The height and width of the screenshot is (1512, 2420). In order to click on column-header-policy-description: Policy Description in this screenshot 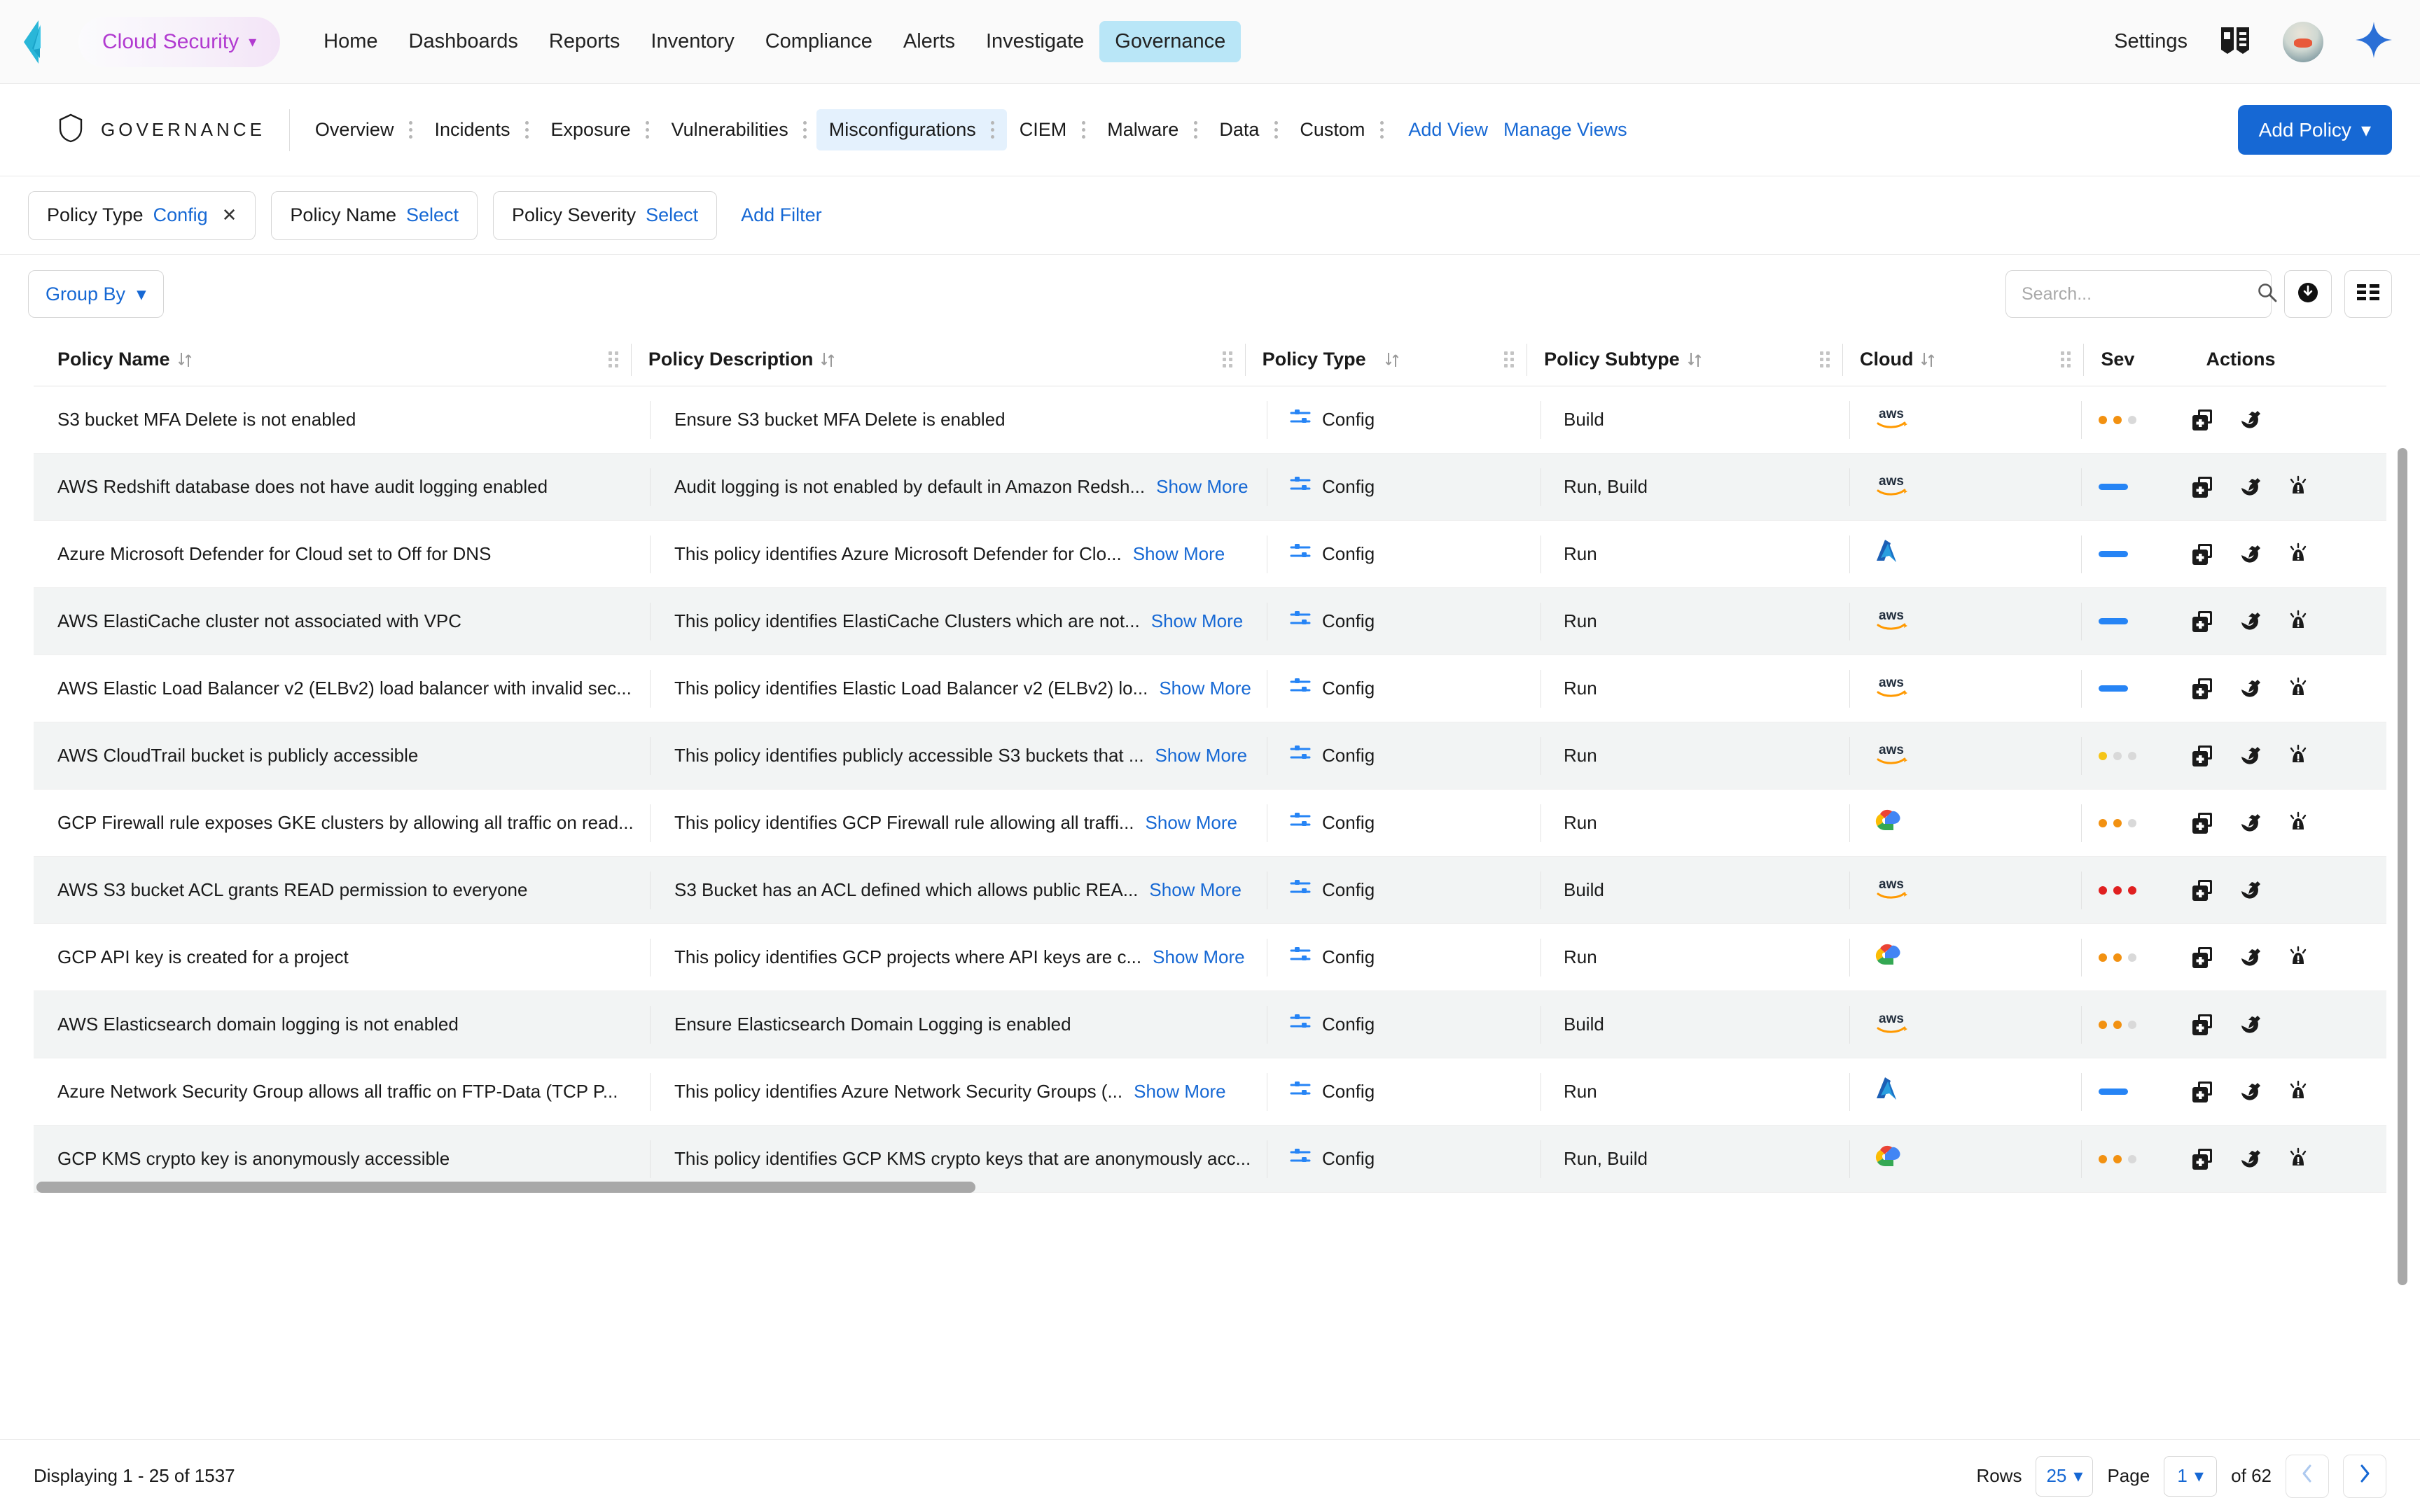, I will do `click(946, 359)`.